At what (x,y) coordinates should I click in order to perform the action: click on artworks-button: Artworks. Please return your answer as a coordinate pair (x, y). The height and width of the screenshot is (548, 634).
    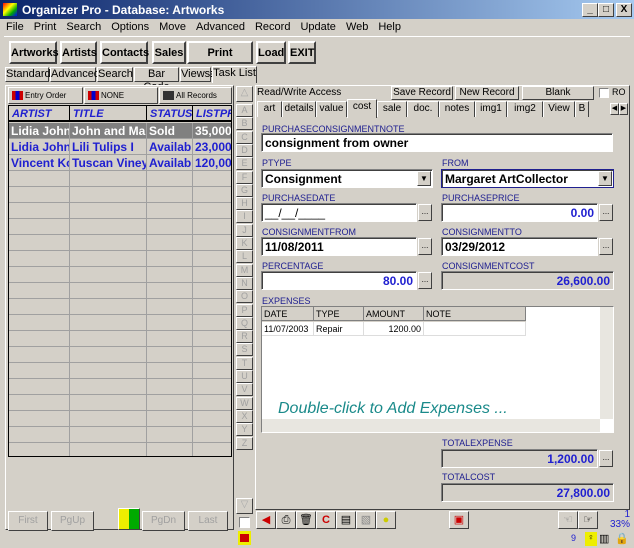
    Looking at the image, I should click on (34, 52).